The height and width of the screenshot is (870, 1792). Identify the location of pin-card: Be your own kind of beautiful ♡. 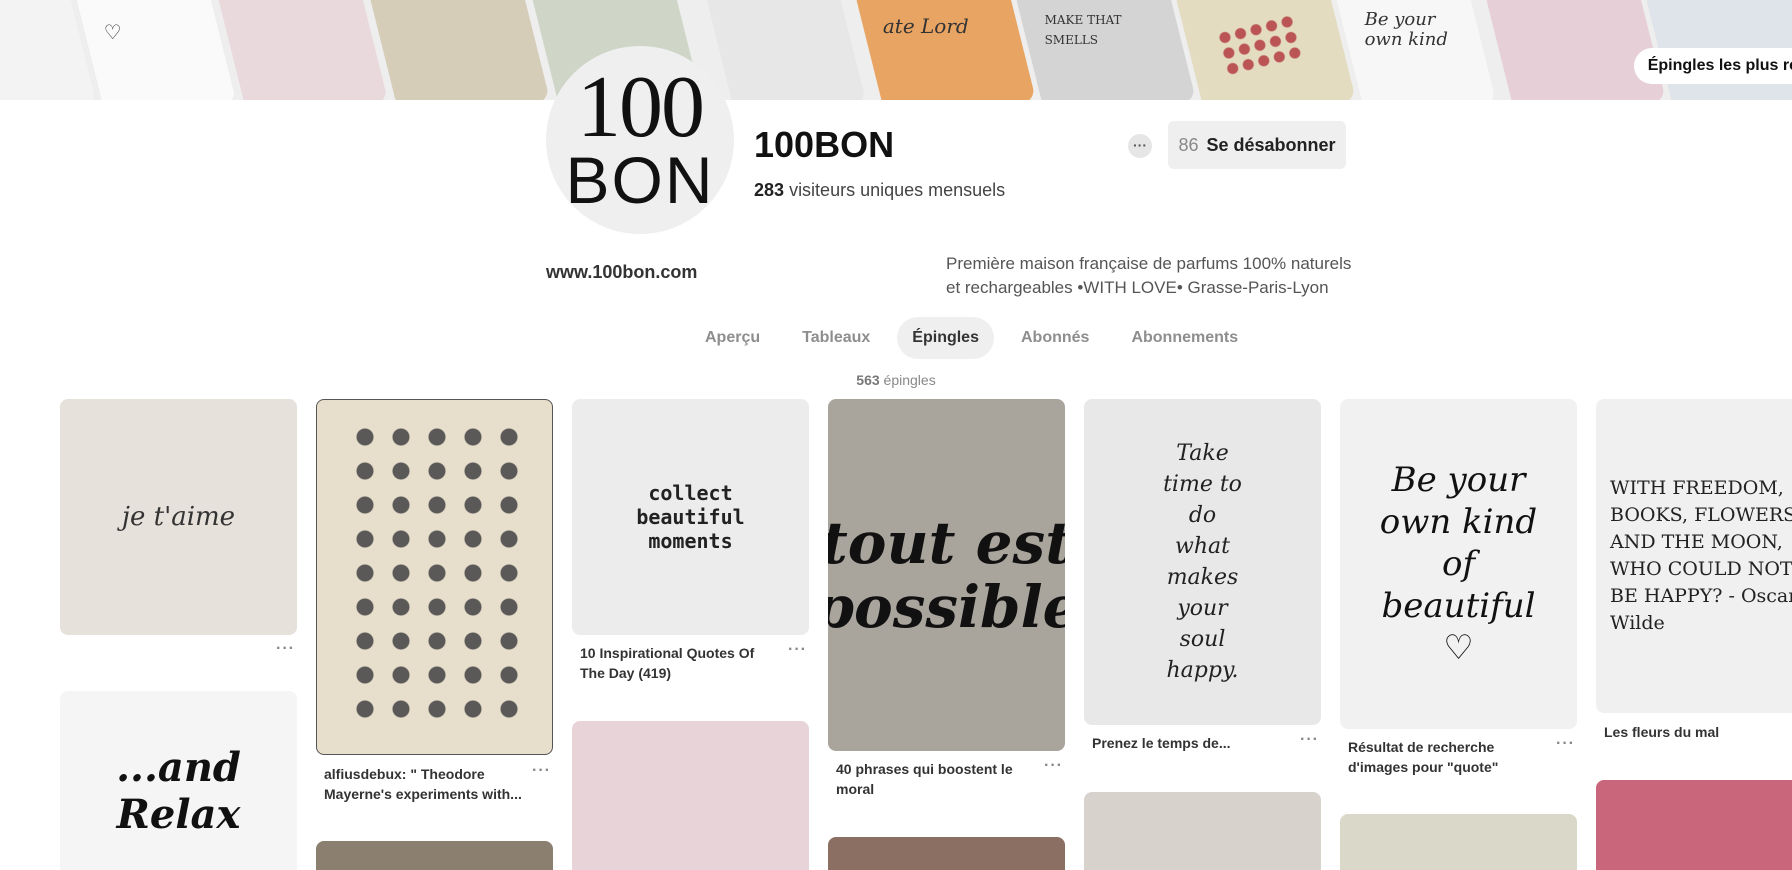
(1458, 564).